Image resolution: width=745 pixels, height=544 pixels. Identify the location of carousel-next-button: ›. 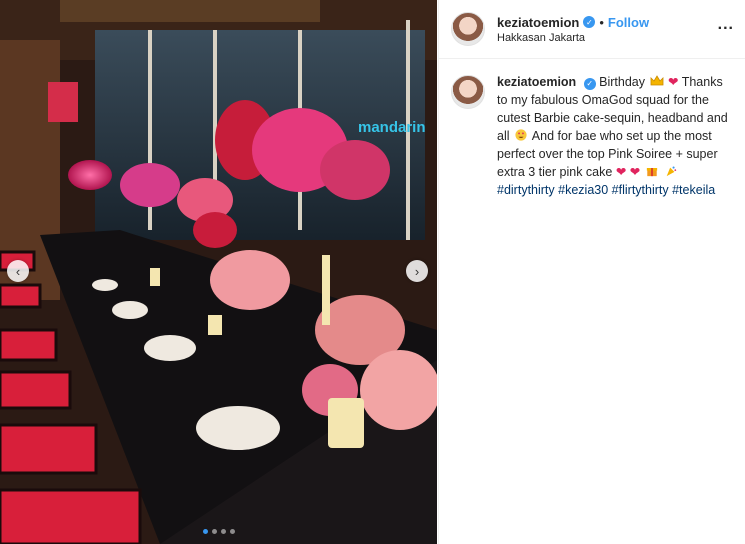
(417, 271).